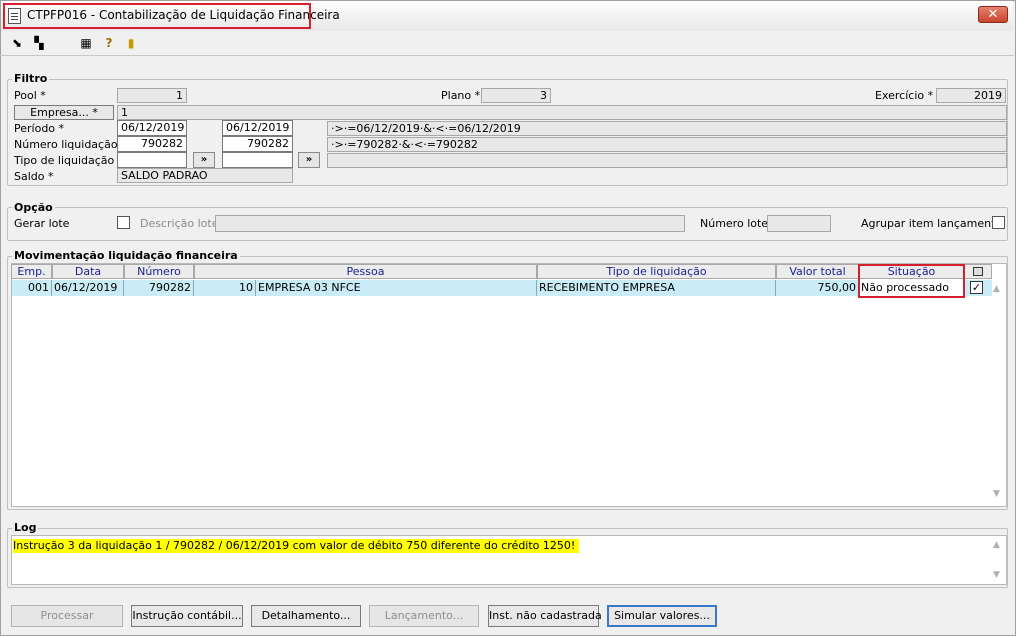 The image size is (1016, 636). I want to click on log-scroll-up-icon: ▲, so click(996, 545).